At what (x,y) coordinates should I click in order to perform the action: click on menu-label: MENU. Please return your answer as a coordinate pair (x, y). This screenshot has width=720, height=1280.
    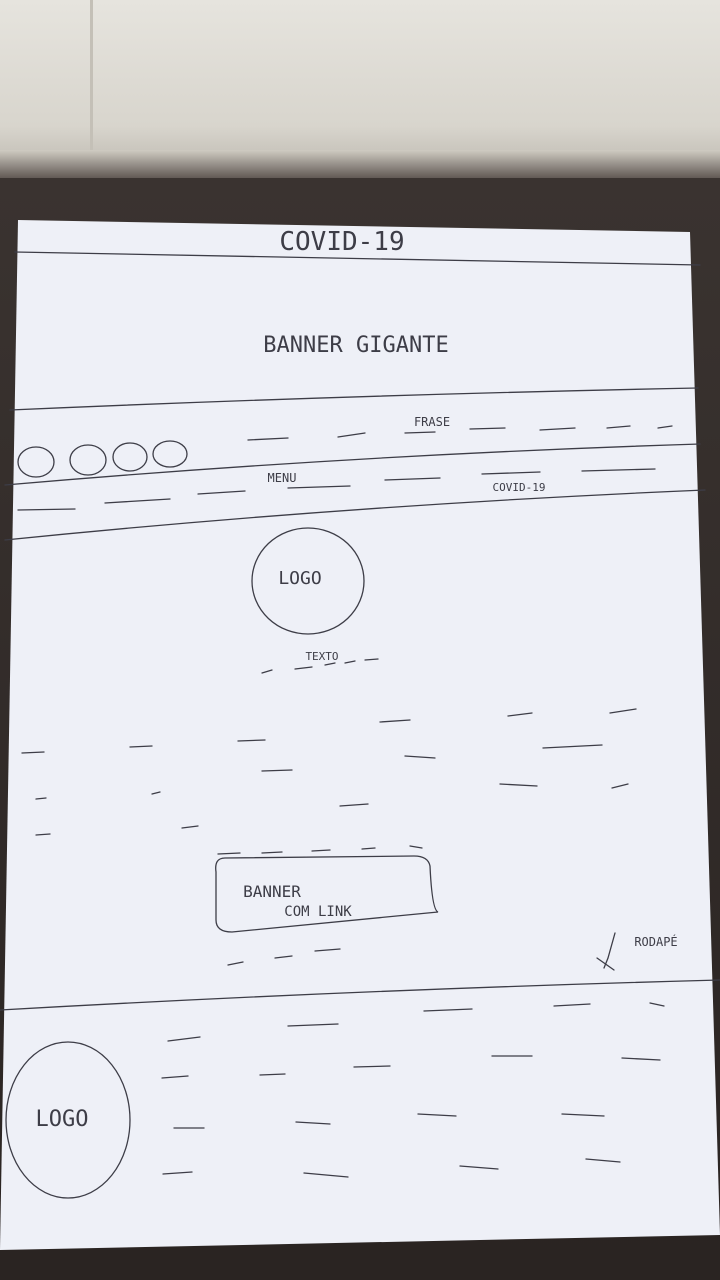
    Looking at the image, I should click on (282, 478).